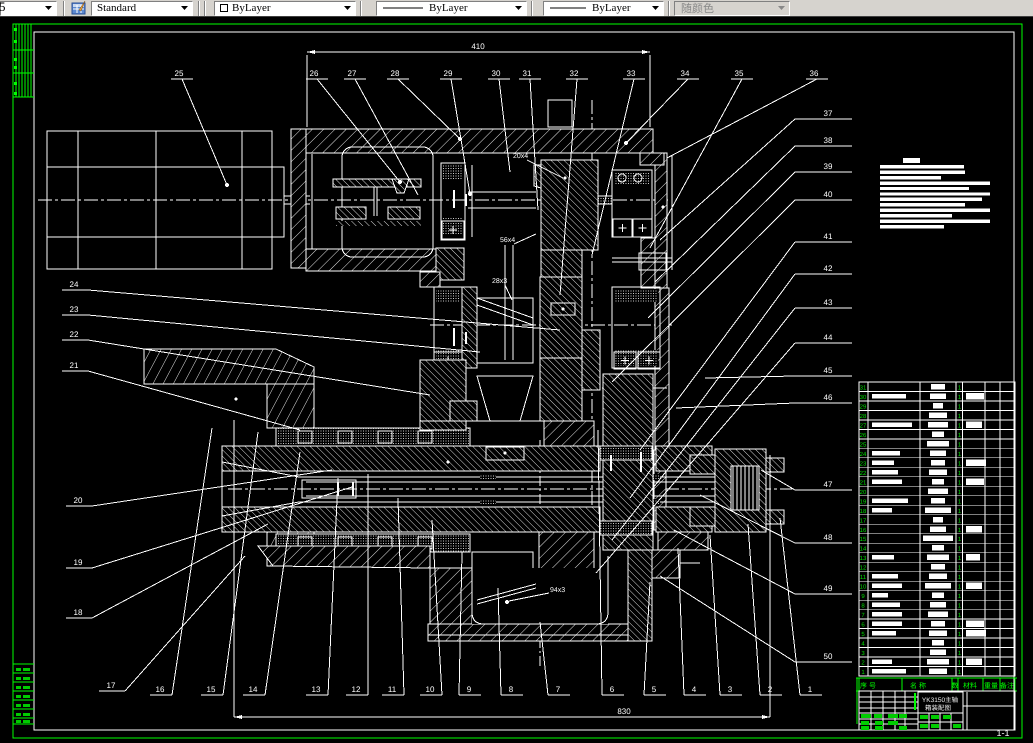 The image size is (1033, 743). What do you see at coordinates (828, 337) in the screenshot?
I see `svg-text: 44` at bounding box center [828, 337].